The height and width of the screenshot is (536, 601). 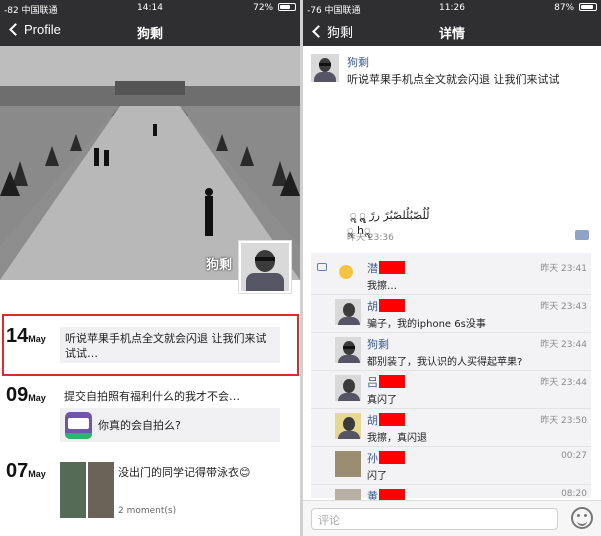 I want to click on comment-username: 吕, so click(x=386, y=382).